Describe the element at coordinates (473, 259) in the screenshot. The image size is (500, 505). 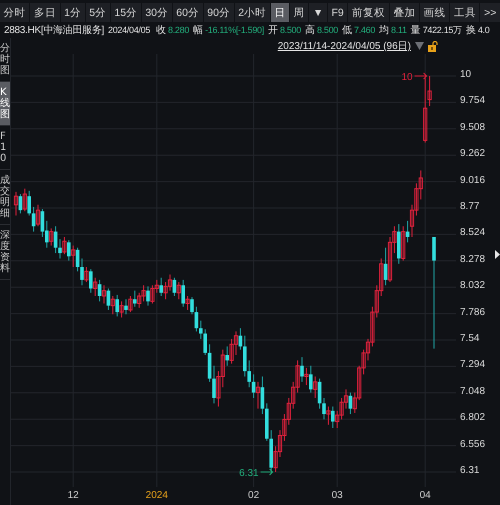
I see `price-axis-label: 8.278` at that location.